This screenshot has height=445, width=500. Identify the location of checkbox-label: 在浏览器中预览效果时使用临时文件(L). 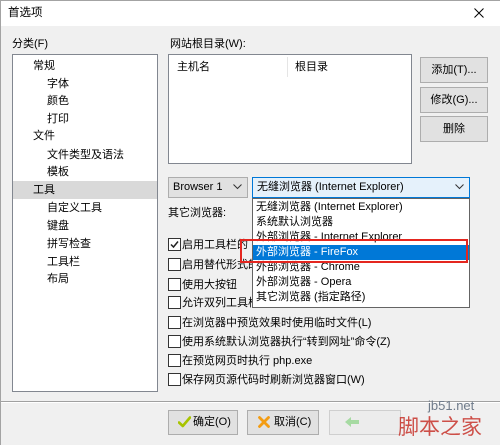
(277, 323).